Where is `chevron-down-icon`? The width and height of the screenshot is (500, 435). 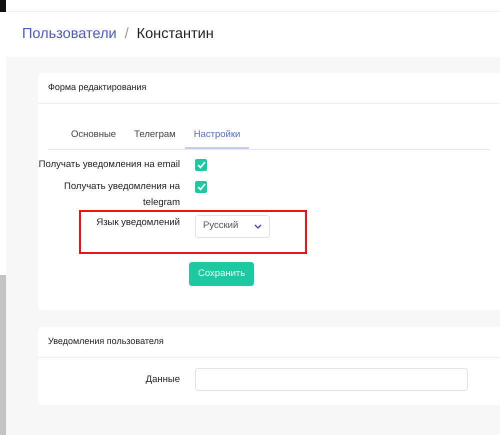 chevron-down-icon is located at coordinates (258, 226).